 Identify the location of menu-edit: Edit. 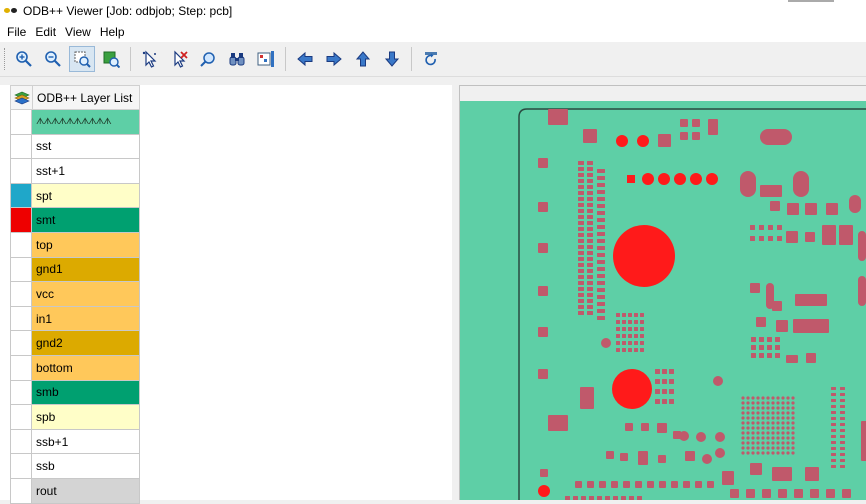
(45, 32).